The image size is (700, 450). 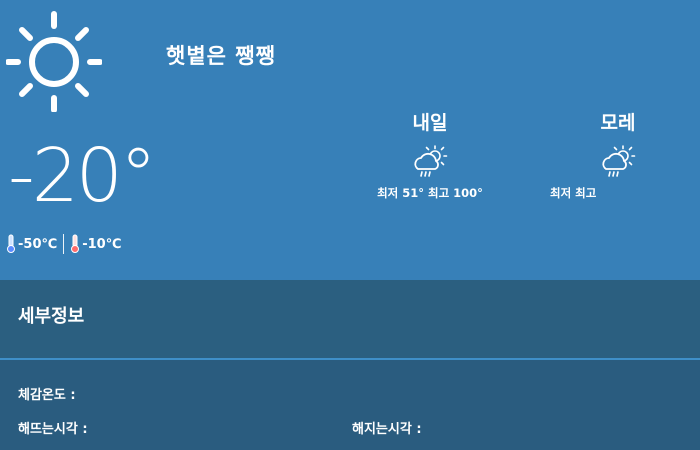 What do you see at coordinates (54, 61) in the screenshot?
I see `sun-icon` at bounding box center [54, 61].